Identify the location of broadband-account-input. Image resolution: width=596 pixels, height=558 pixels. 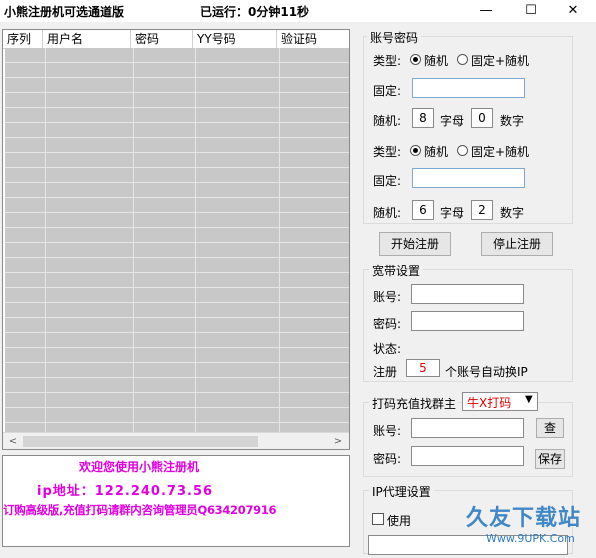
(467, 294).